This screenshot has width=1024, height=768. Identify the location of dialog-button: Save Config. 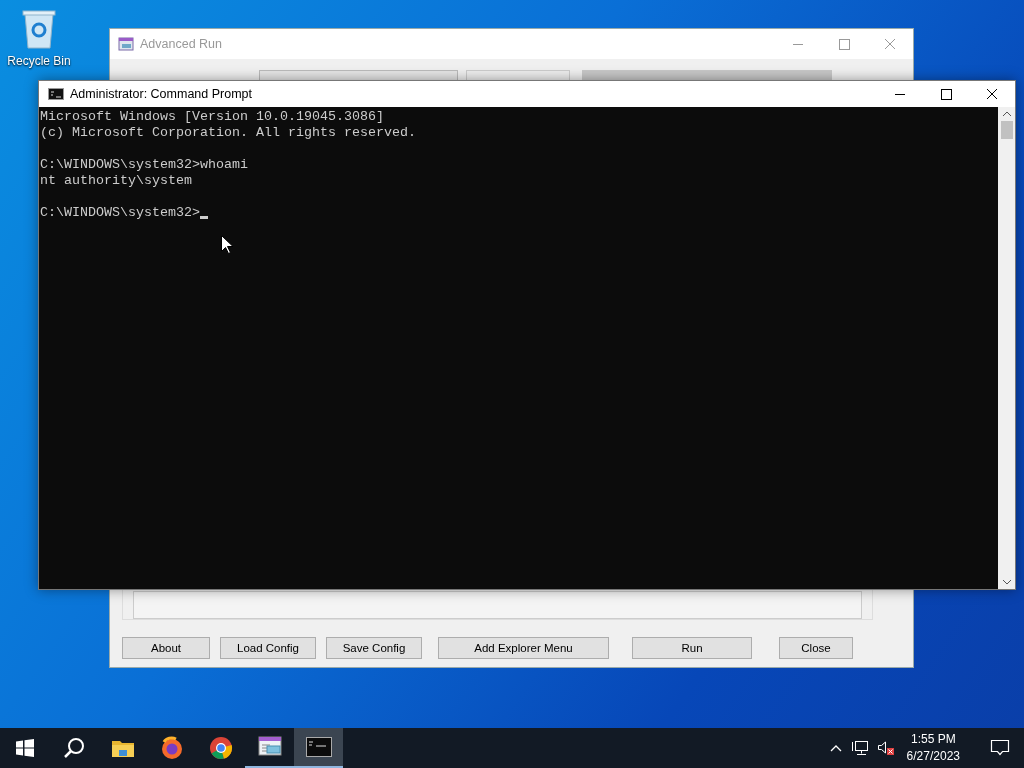
(374, 648).